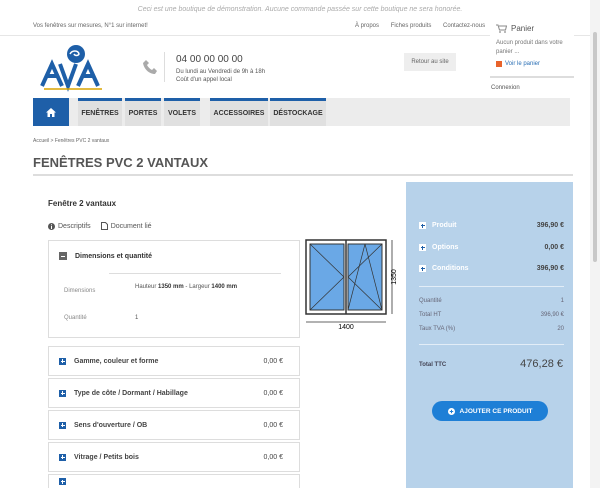  Describe the element at coordinates (136, 318) in the screenshot. I see `quantity-value: 1` at that location.